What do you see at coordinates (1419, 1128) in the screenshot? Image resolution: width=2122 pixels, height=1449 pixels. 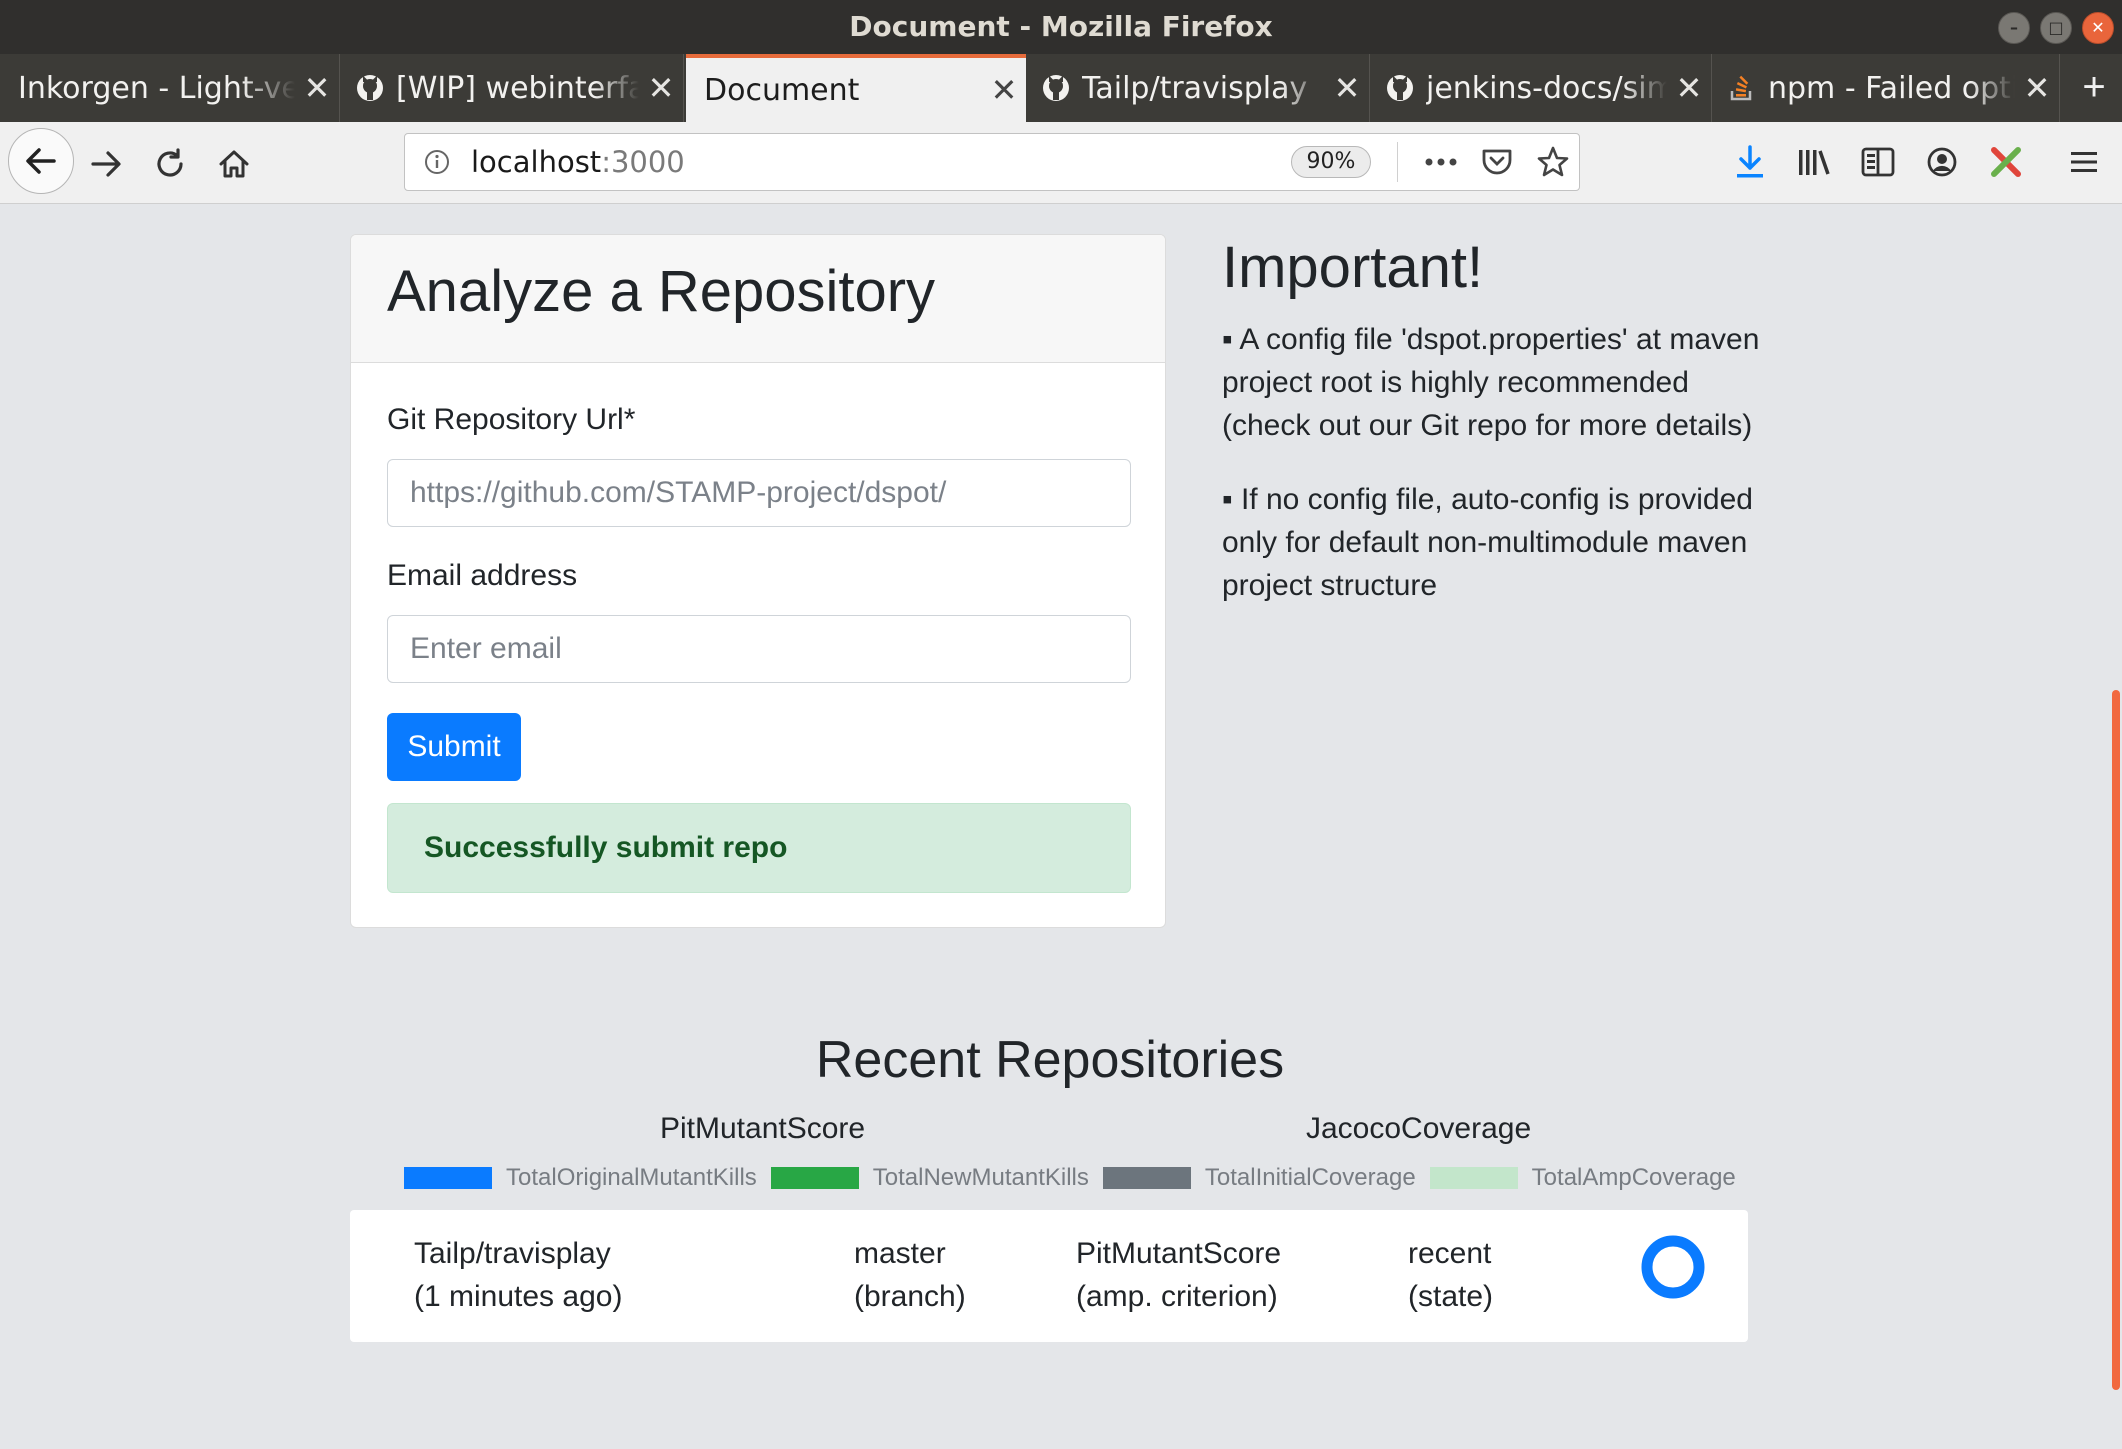 I see `jacoco-coverage-title: JacocoCoverage` at bounding box center [1419, 1128].